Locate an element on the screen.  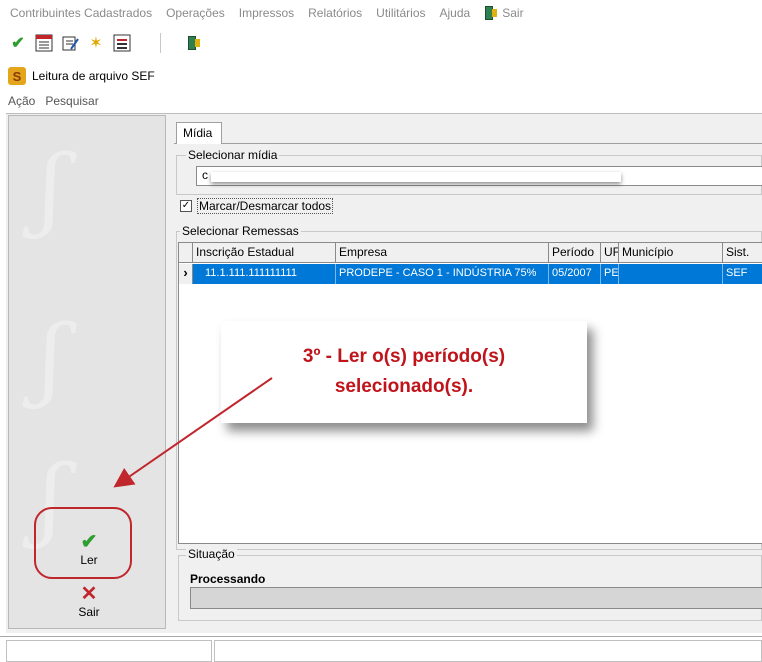
window-title: Leitura de arquivo SEF is located at coordinates (93, 76).